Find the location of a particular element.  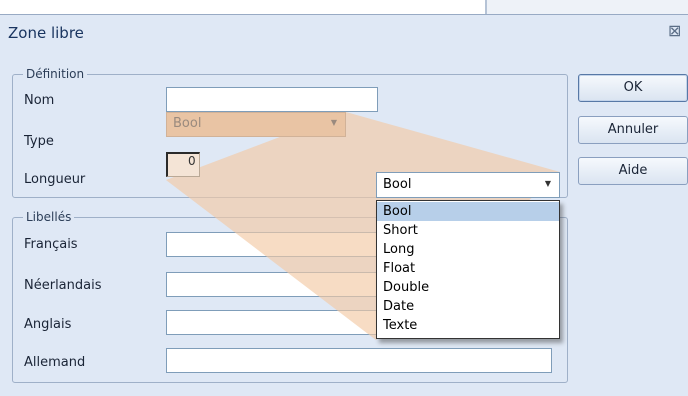

longueur-value: 0 is located at coordinates (192, 161).